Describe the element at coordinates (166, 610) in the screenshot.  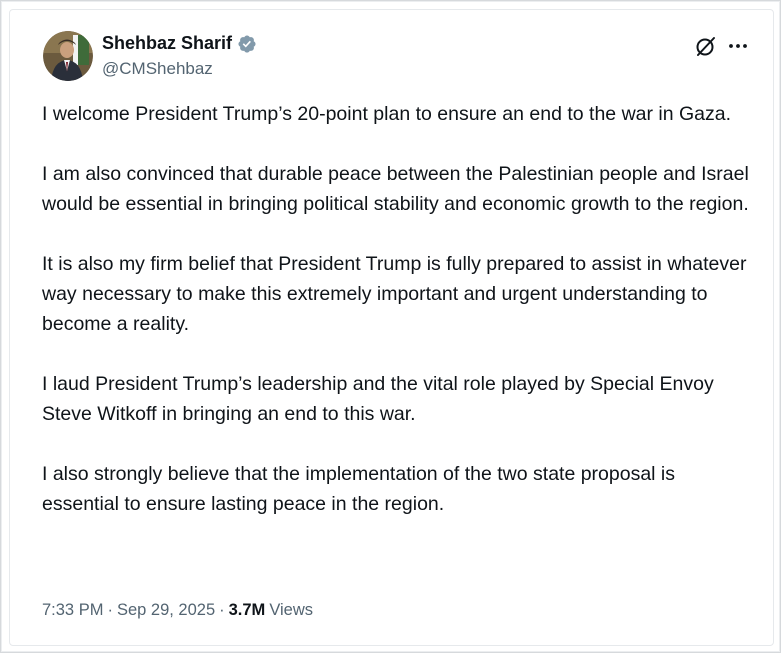
I see `tweet-date: Sep 29, 2025` at that location.